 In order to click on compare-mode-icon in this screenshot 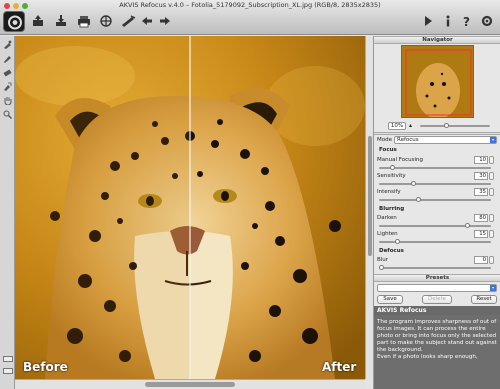, I will do `click(8, 371)`.